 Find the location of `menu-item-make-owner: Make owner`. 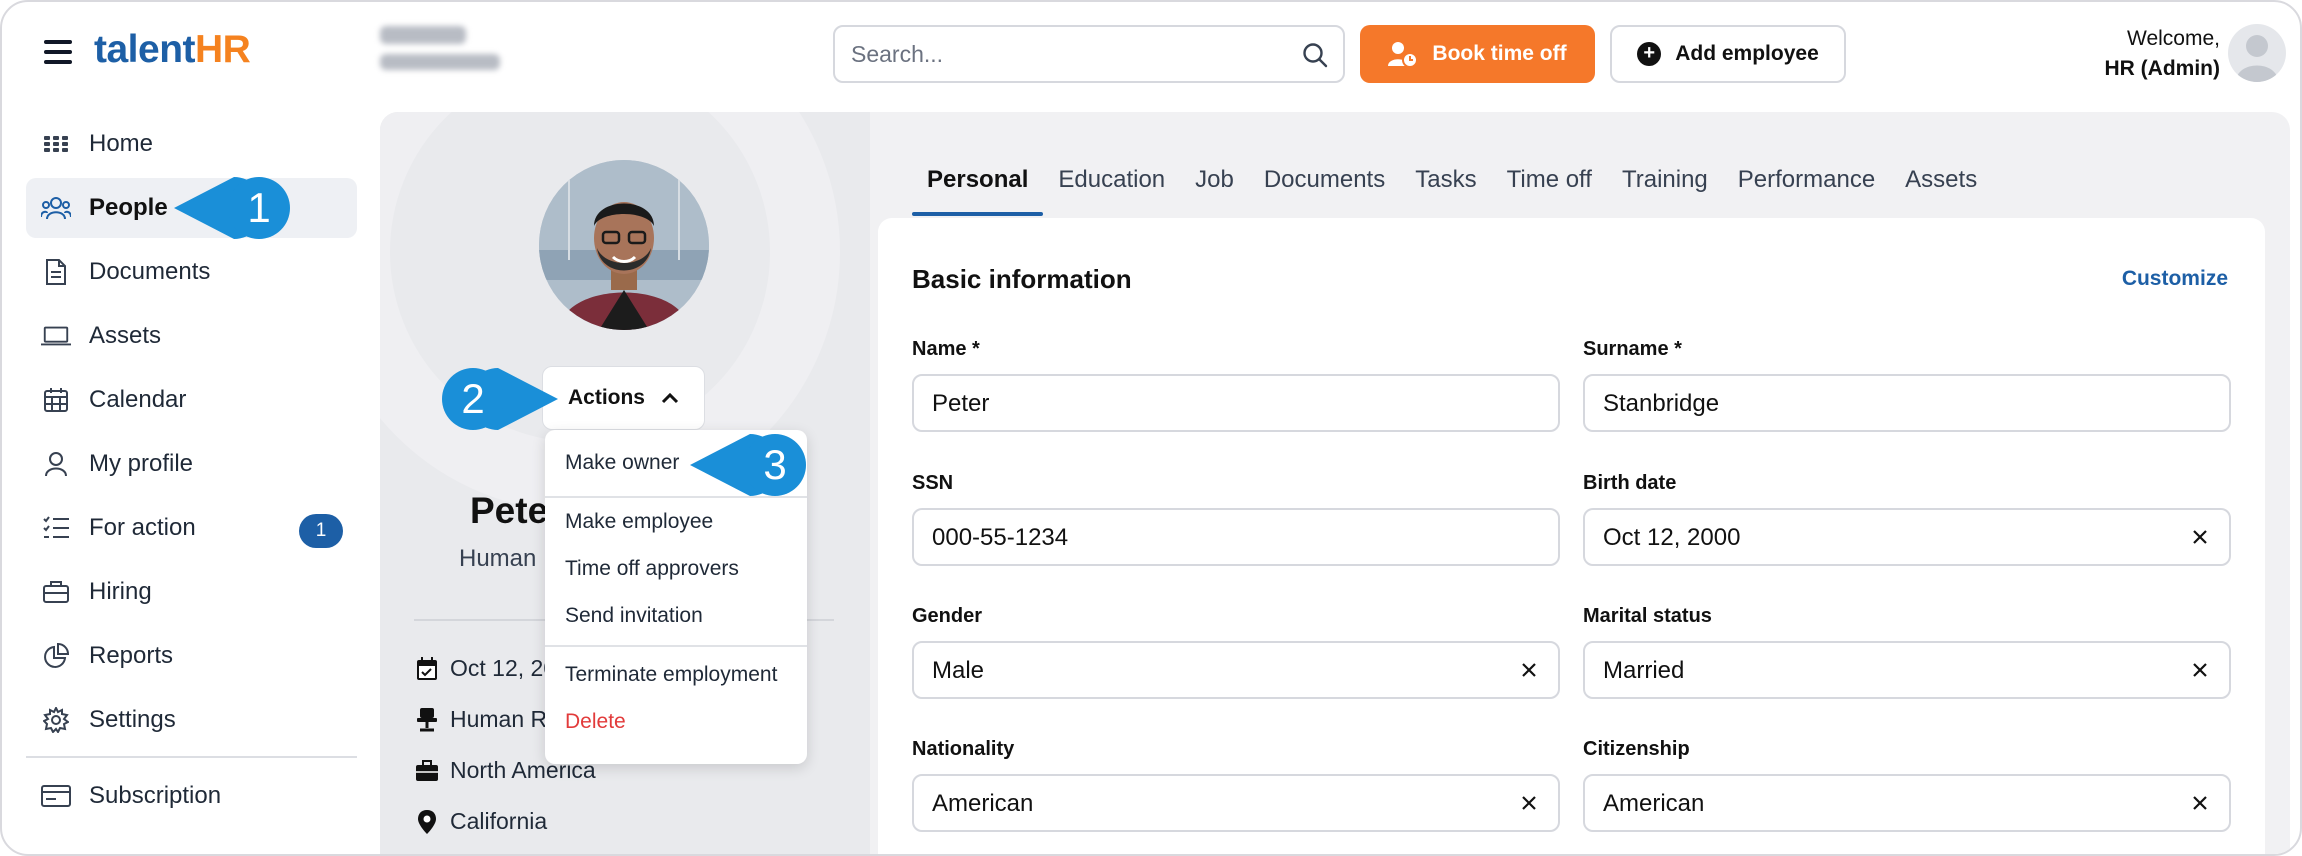

menu-item-make-owner: Make owner is located at coordinates (622, 463).